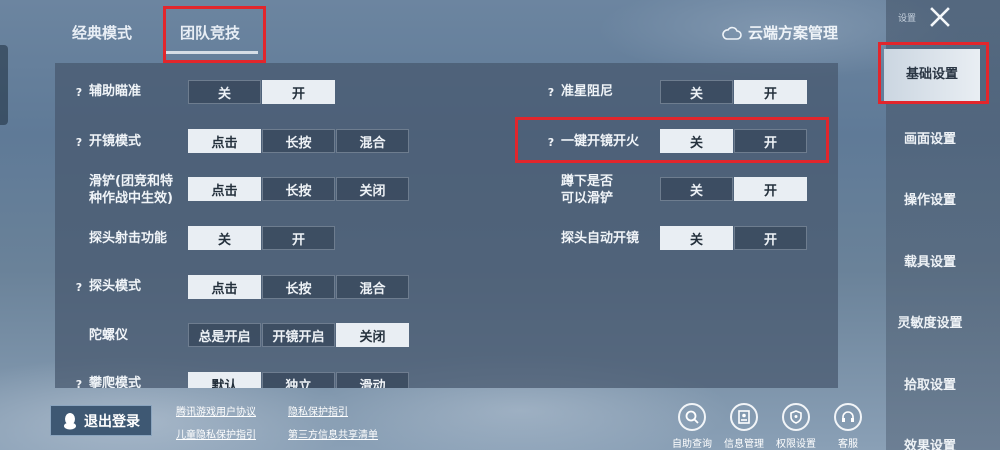 The width and height of the screenshot is (1000, 450). What do you see at coordinates (224, 189) in the screenshot?
I see `slide-tap-option: 点击` at bounding box center [224, 189].